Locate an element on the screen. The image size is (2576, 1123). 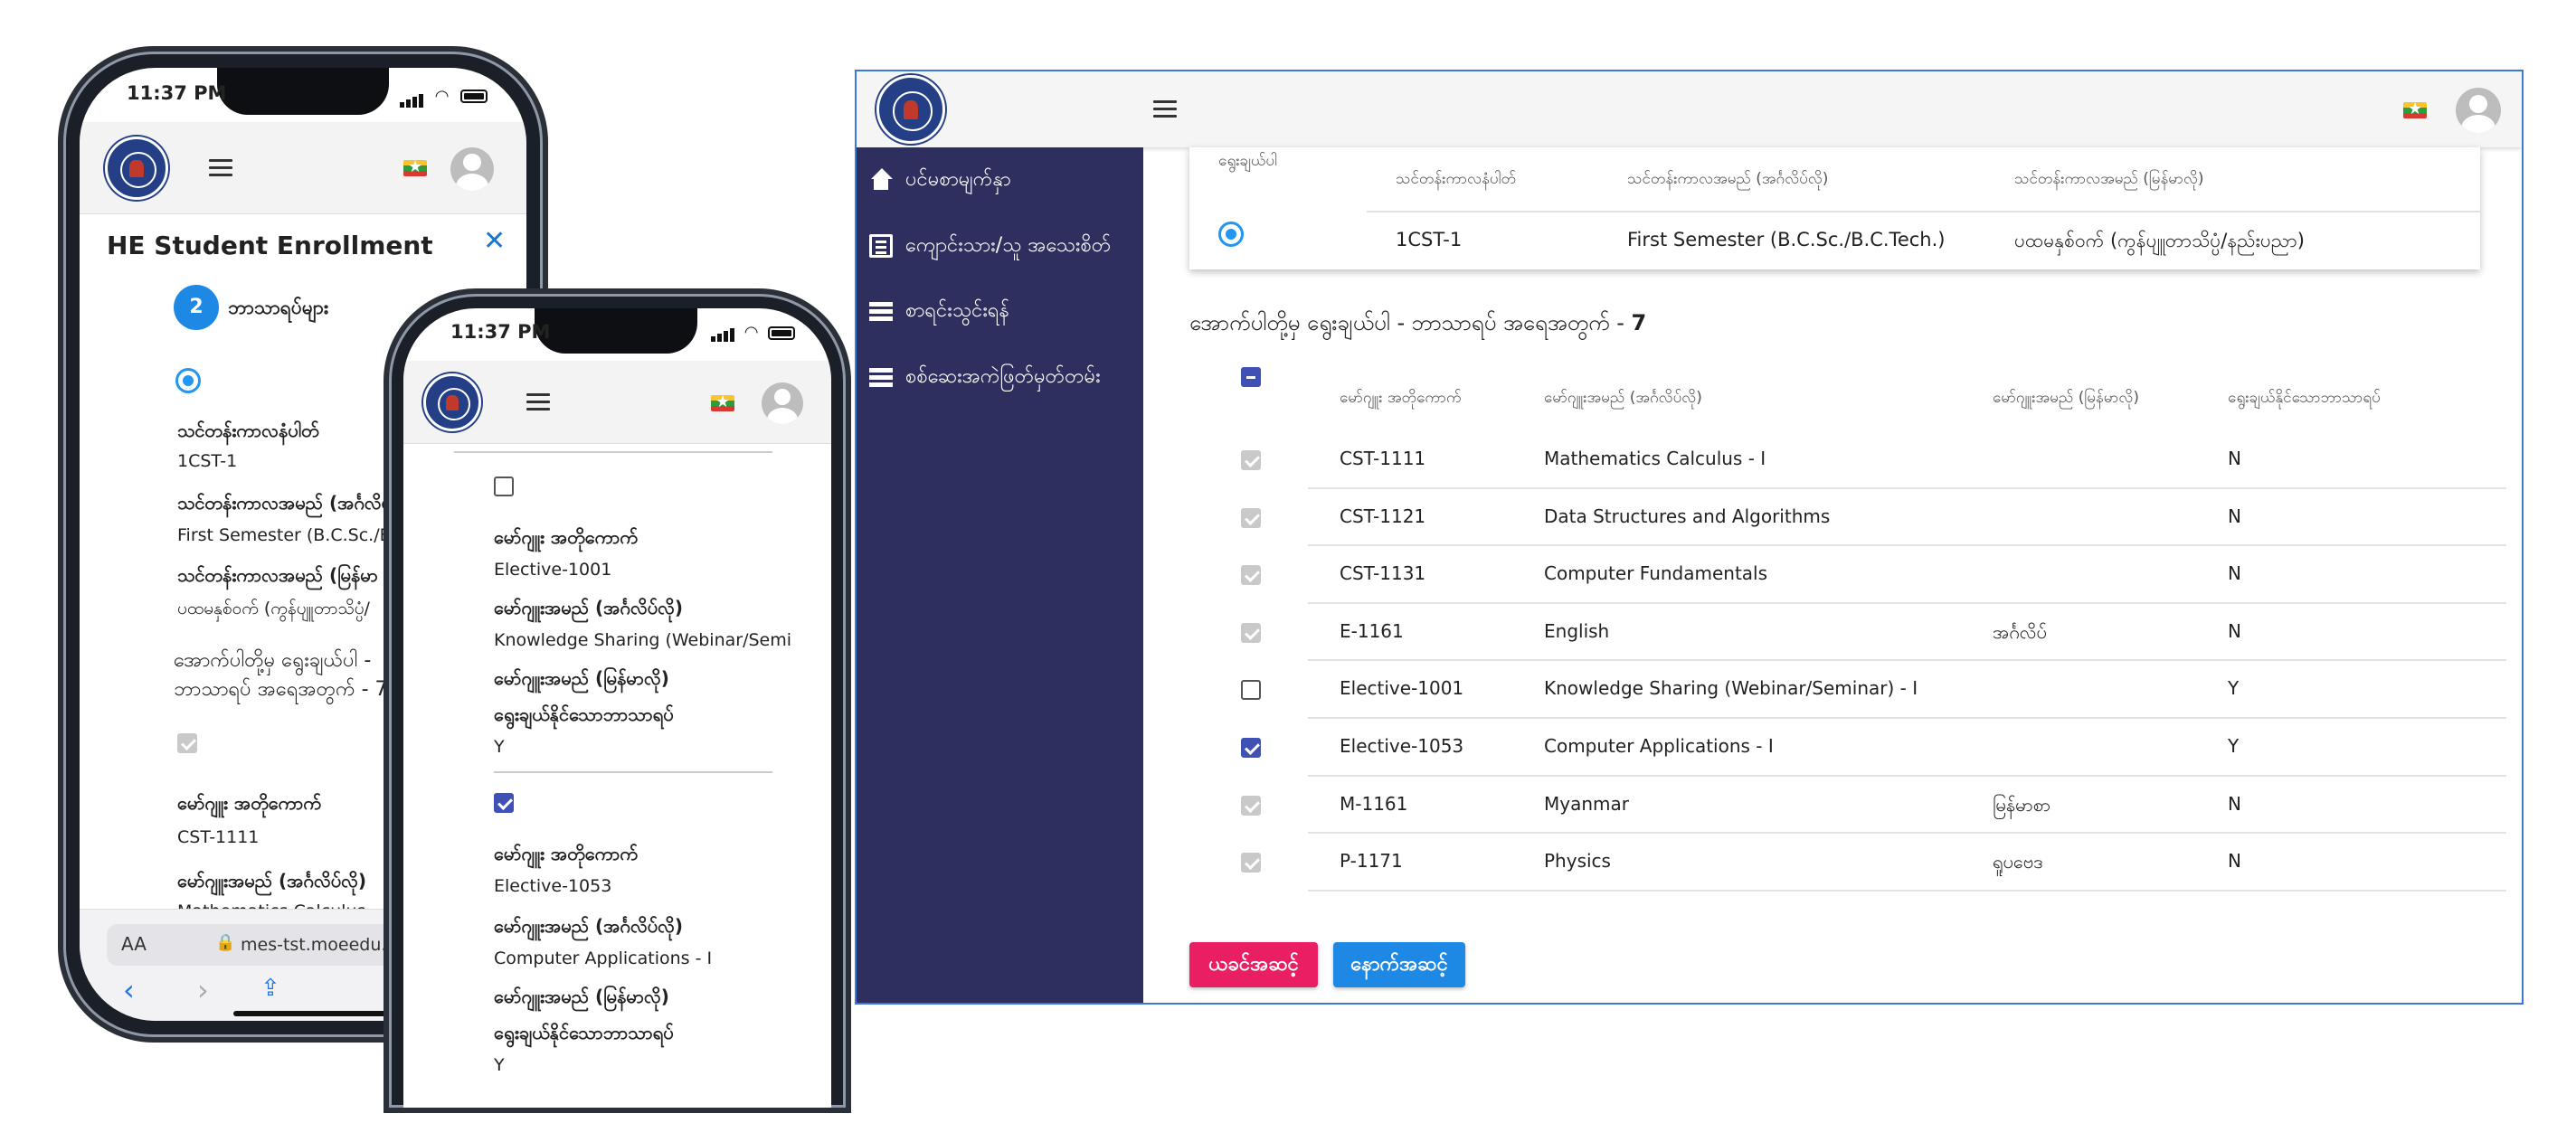
module-name-en-cell: Knowledge Sharing (Webinar/Seminar) - I is located at coordinates (1731, 689).